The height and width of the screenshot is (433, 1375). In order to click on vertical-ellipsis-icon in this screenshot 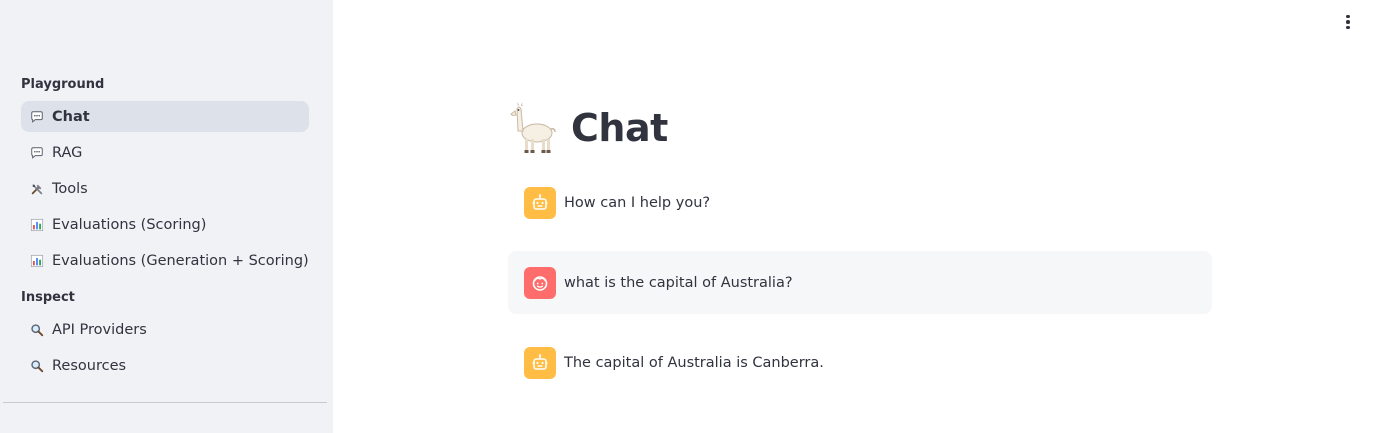, I will do `click(1348, 22)`.